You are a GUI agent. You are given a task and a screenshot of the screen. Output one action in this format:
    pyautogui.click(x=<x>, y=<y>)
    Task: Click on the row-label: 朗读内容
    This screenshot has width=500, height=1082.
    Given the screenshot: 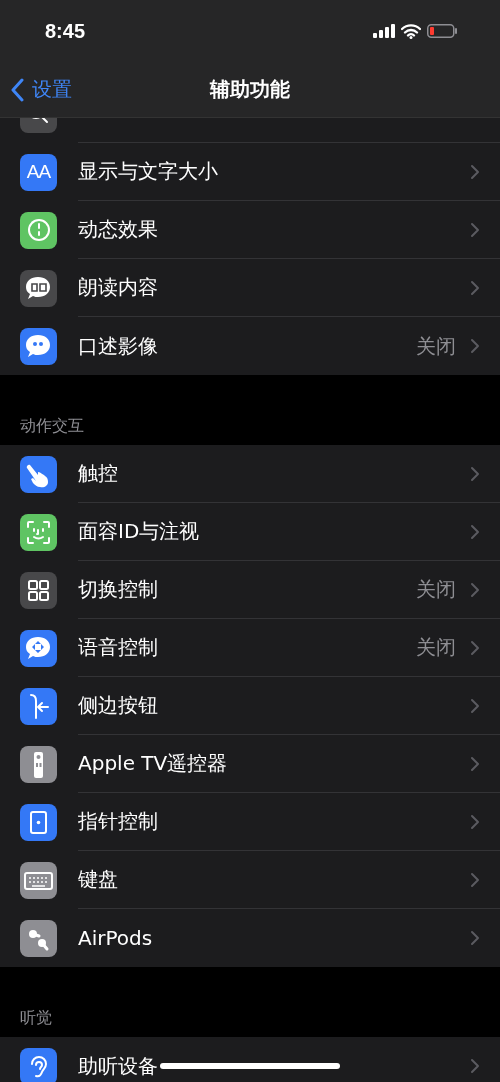 What is the action you would take?
    pyautogui.click(x=118, y=287)
    